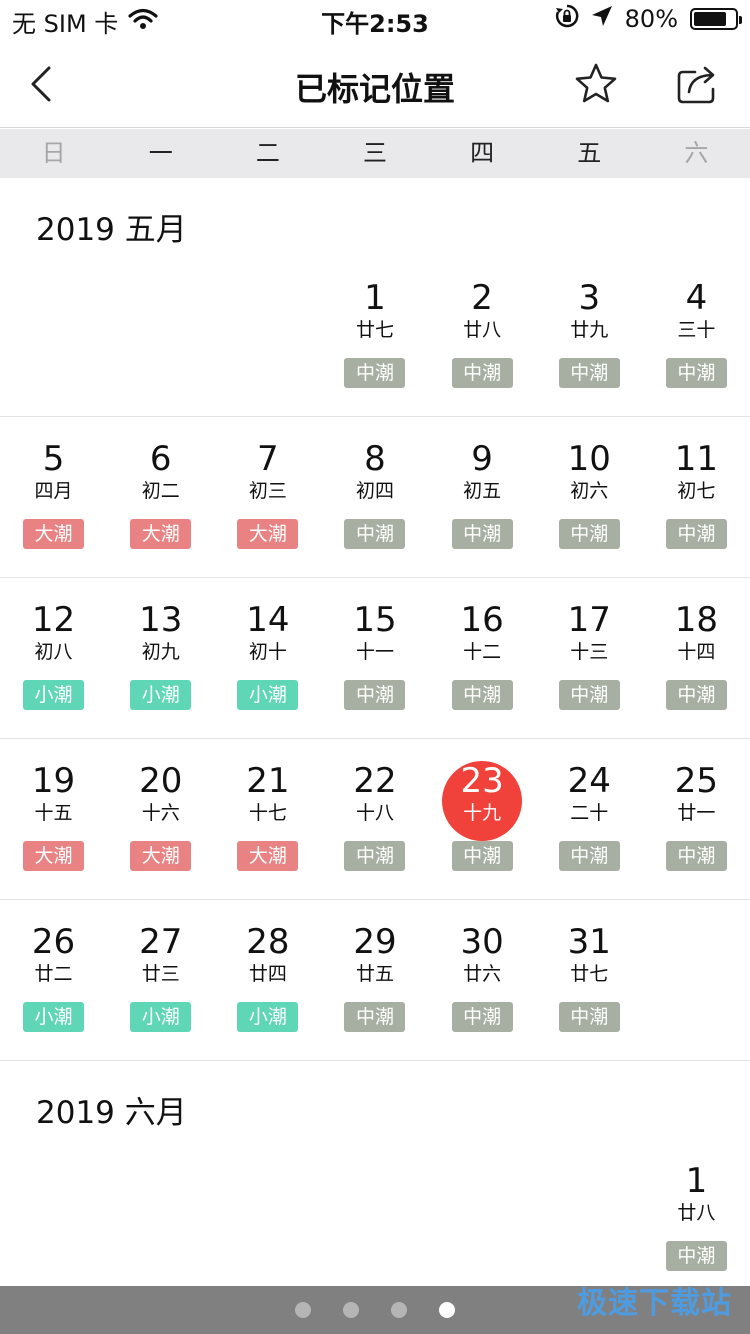 The height and width of the screenshot is (1334, 750). What do you see at coordinates (696, 153) in the screenshot?
I see `weekday-label: 六` at bounding box center [696, 153].